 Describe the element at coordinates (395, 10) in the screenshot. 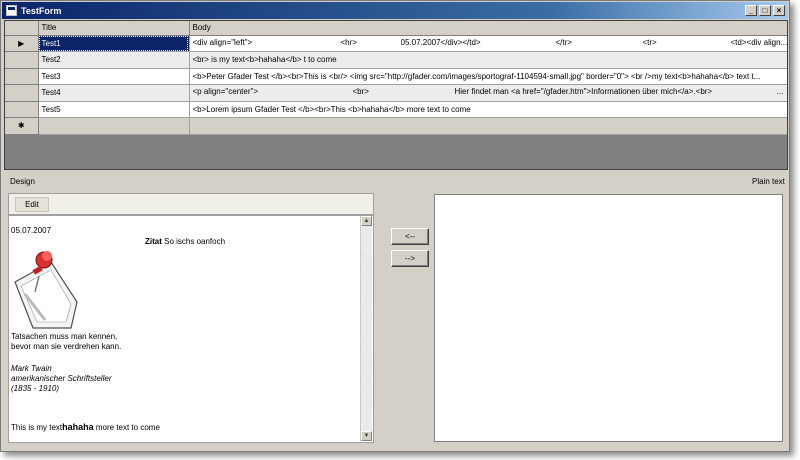

I see `title-bar: TestForm _ □ ×` at that location.